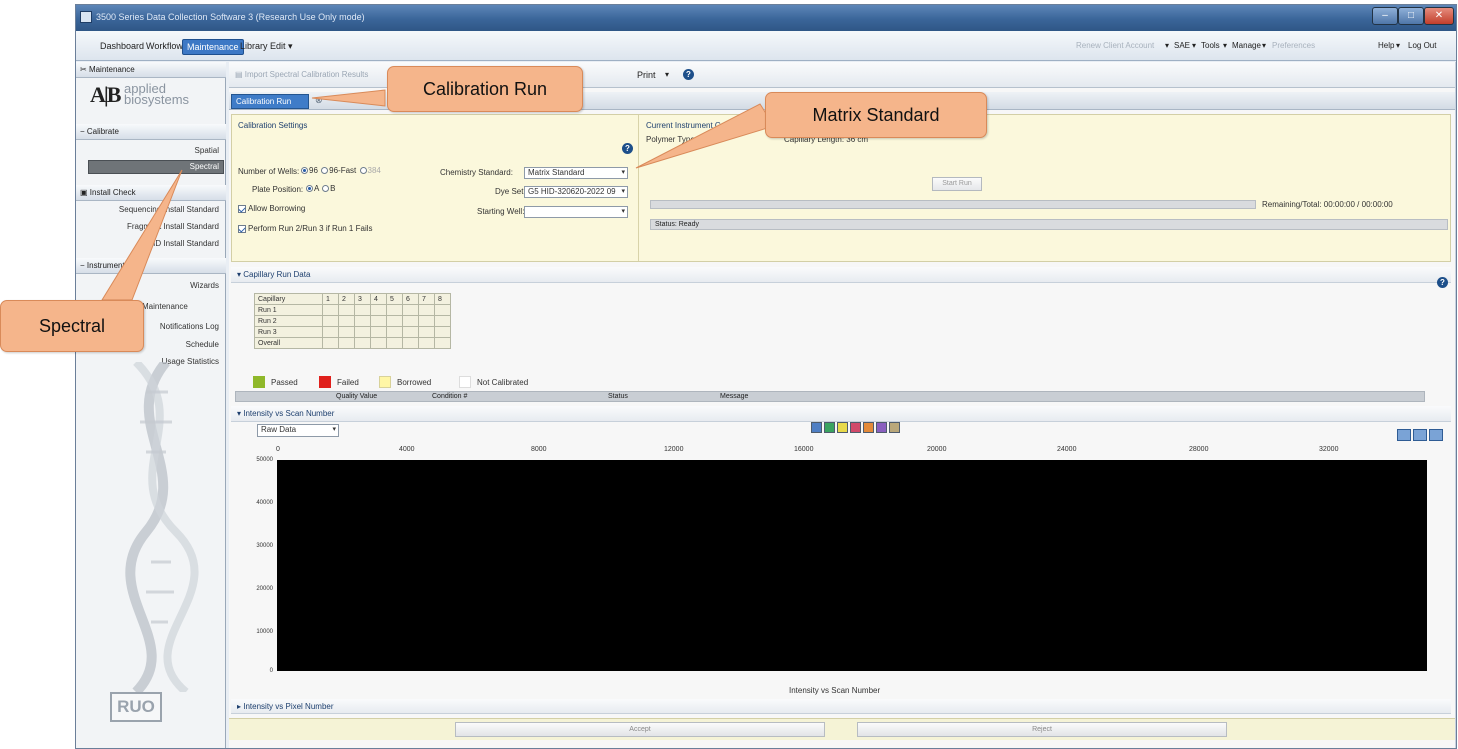 Image resolution: width=1458 pixels, height=749 pixels. Describe the element at coordinates (273, 125) in the screenshot. I see `calibration-settings-title: Calibration Settings` at that location.